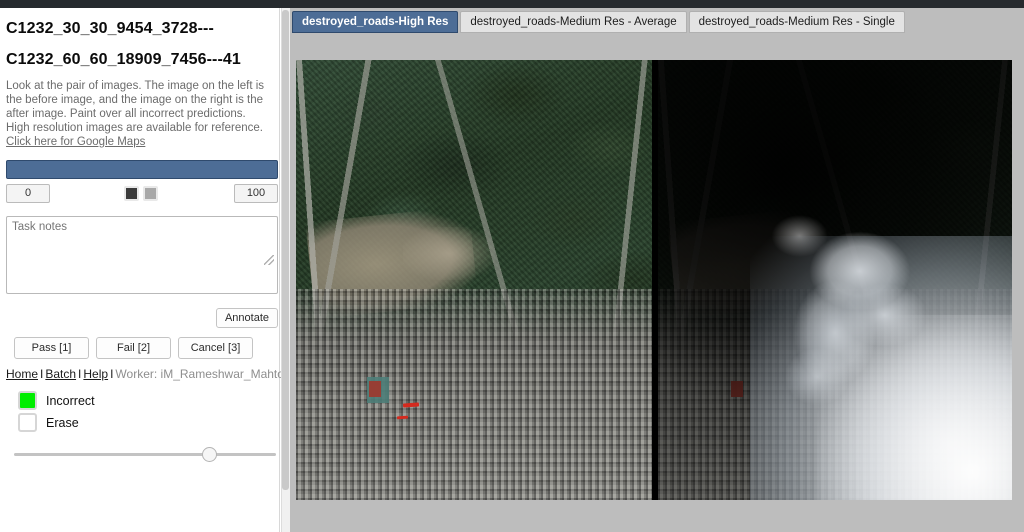  I want to click on tab-medium-res-single: destroyed_roads-Medium Res - Single, so click(796, 22).